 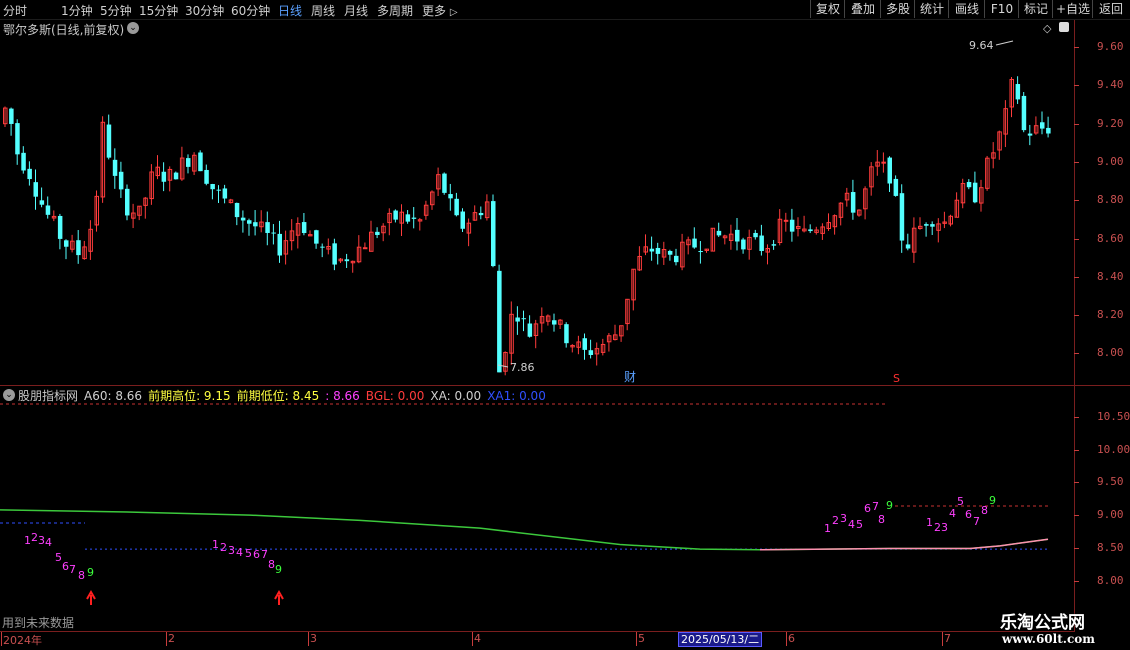 What do you see at coordinates (1042, 623) in the screenshot?
I see `watermark-title: 乐淘公式网` at bounding box center [1042, 623].